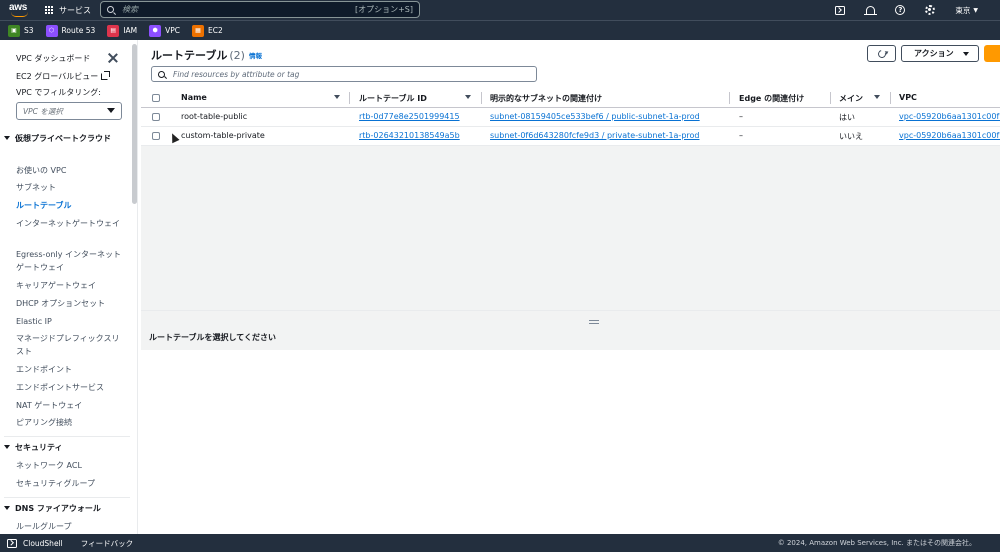  Describe the element at coordinates (71, 484) in the screenshot. I see `sidebar-item-security-groups: セキュリティグループ` at that location.